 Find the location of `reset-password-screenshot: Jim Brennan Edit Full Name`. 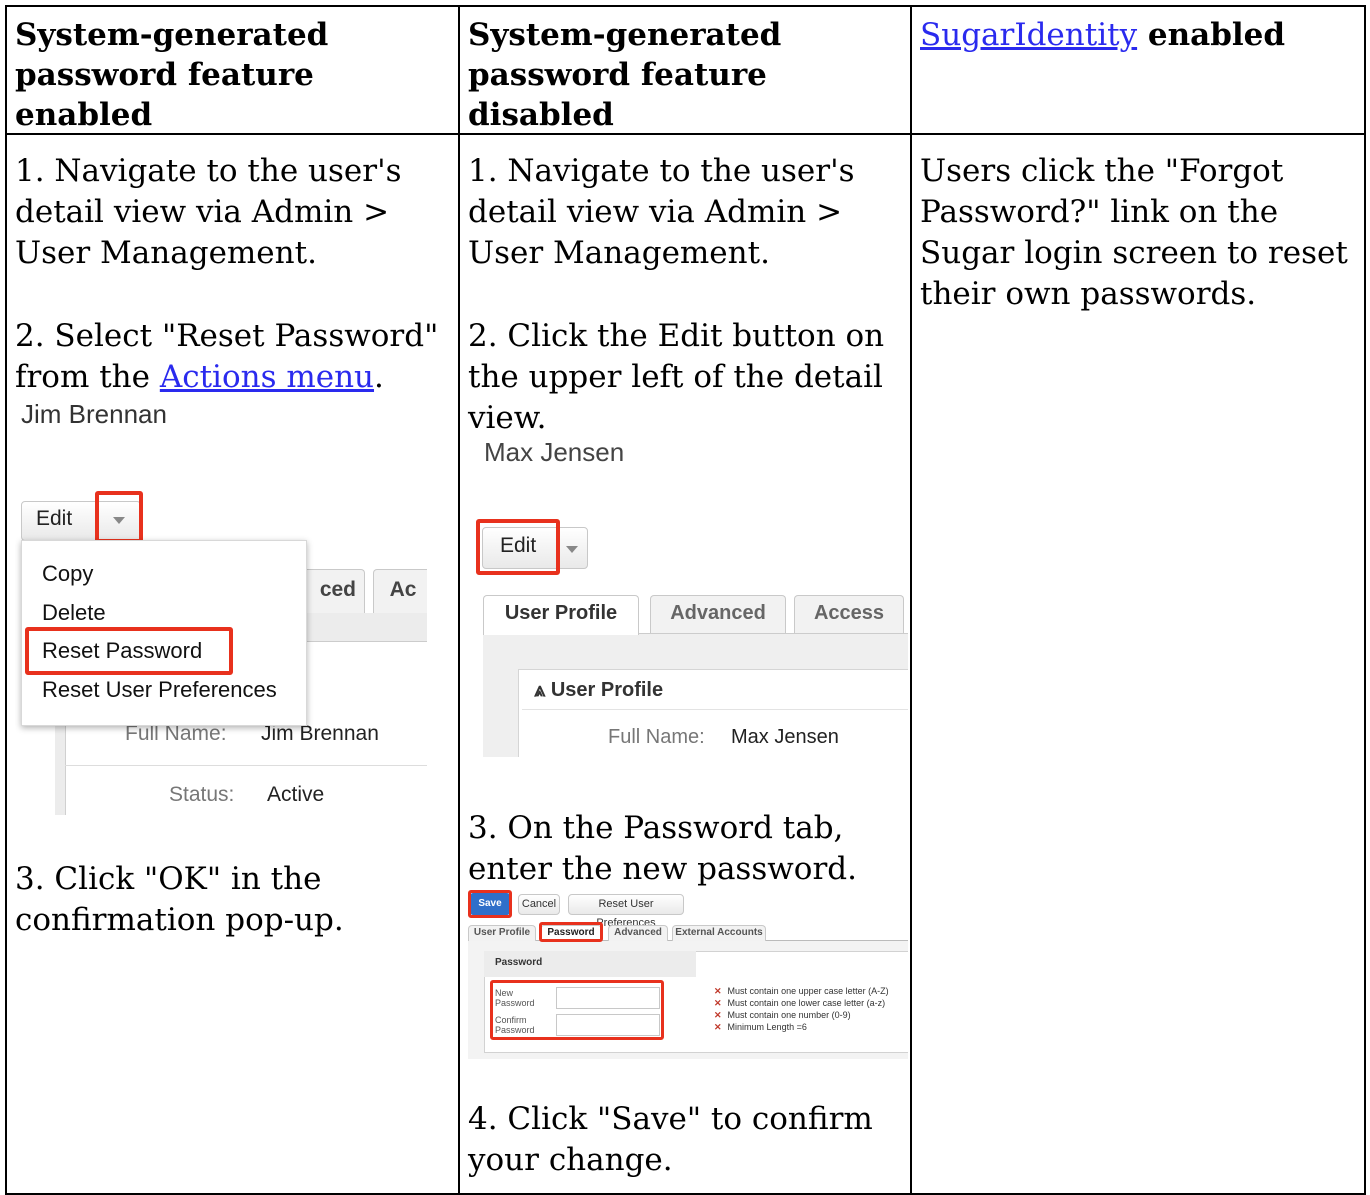

reset-password-screenshot: Jim Brennan Edit Full Name is located at coordinates (221, 603).